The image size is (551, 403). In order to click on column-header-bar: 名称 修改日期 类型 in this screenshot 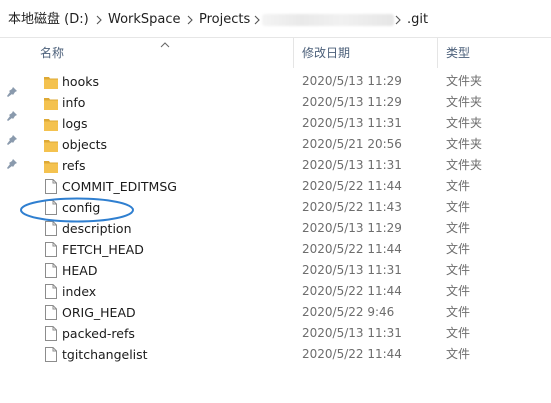, I will do `click(286, 53)`.